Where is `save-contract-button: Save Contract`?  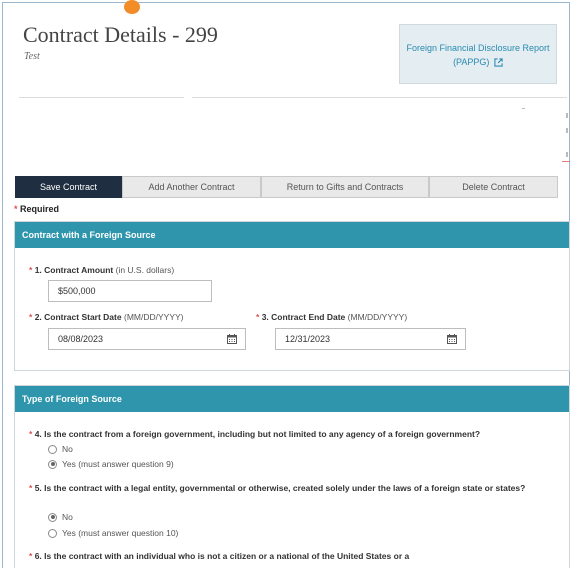
save-contract-button: Save Contract is located at coordinates (68, 187).